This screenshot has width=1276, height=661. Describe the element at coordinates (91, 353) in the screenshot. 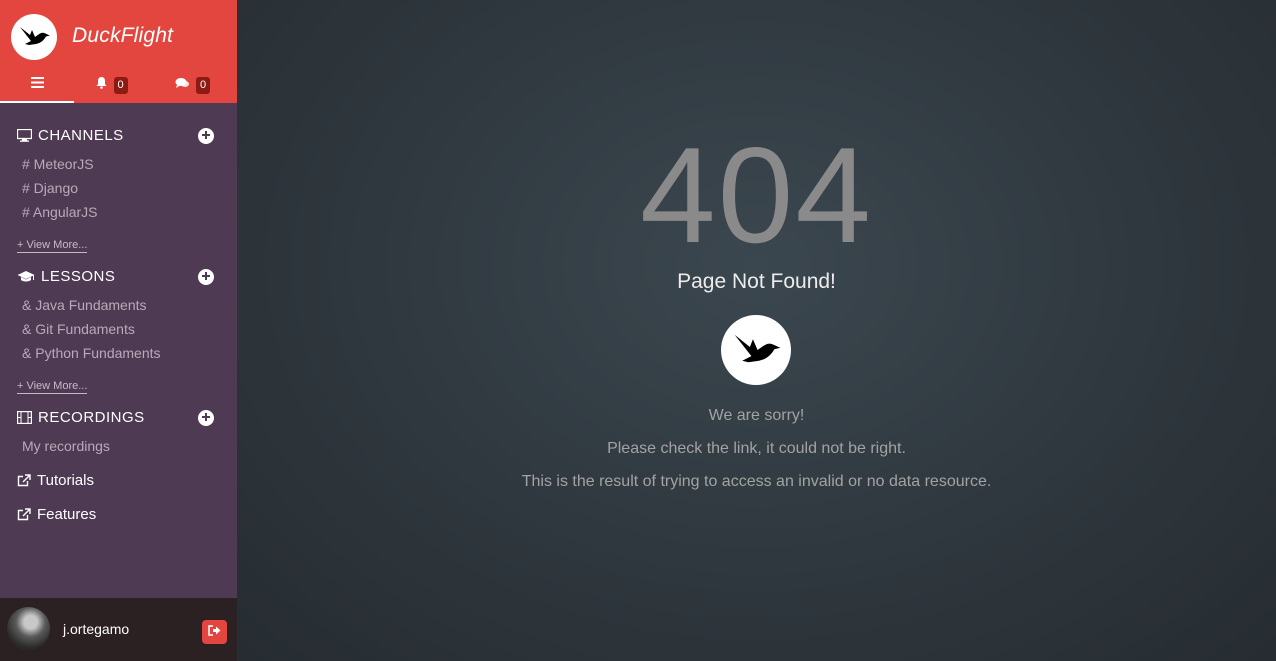

I see `lesson-item-python: & Python Fundaments` at that location.